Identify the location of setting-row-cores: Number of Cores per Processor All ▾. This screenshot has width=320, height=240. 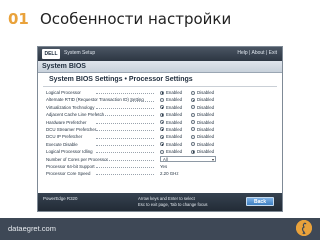
(160, 159).